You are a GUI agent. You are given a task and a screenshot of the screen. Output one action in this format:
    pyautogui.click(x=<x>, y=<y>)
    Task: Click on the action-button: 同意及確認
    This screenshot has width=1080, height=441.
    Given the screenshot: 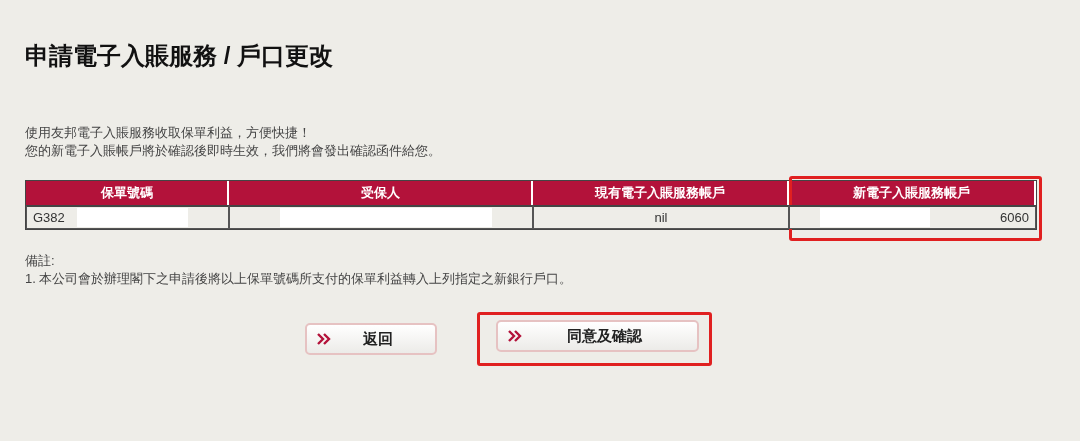 What is the action you would take?
    pyautogui.click(x=597, y=336)
    